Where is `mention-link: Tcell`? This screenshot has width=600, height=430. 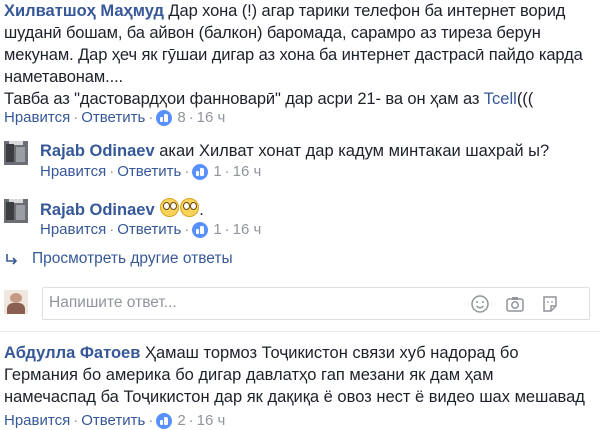
mention-link: Tcell is located at coordinates (500, 99).